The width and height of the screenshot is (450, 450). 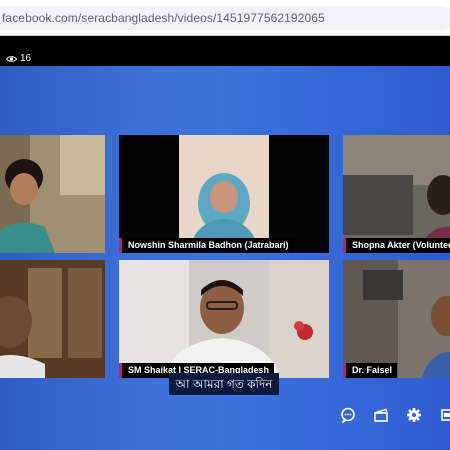 I want to click on participant-tile: Shopna Akter (Volunteer- I, so click(x=396, y=194).